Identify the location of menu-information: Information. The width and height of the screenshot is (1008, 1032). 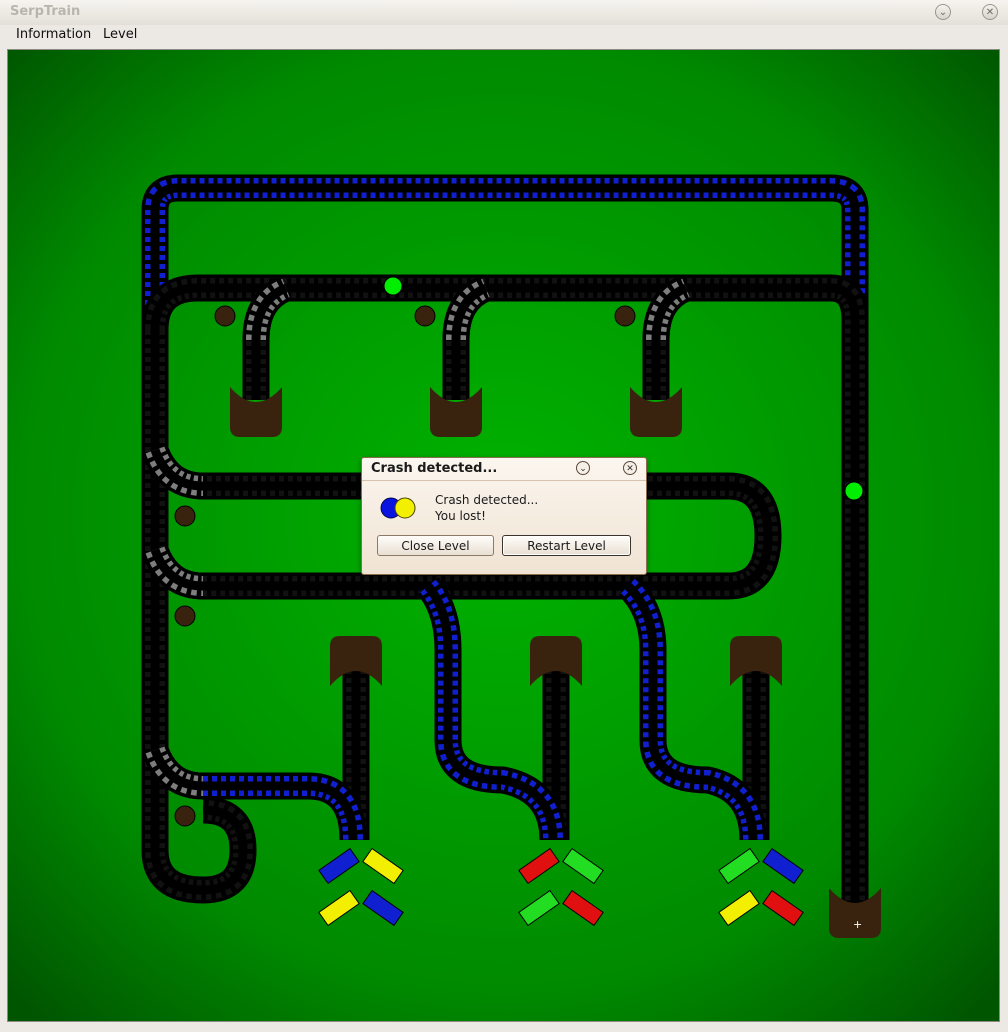
(53, 34).